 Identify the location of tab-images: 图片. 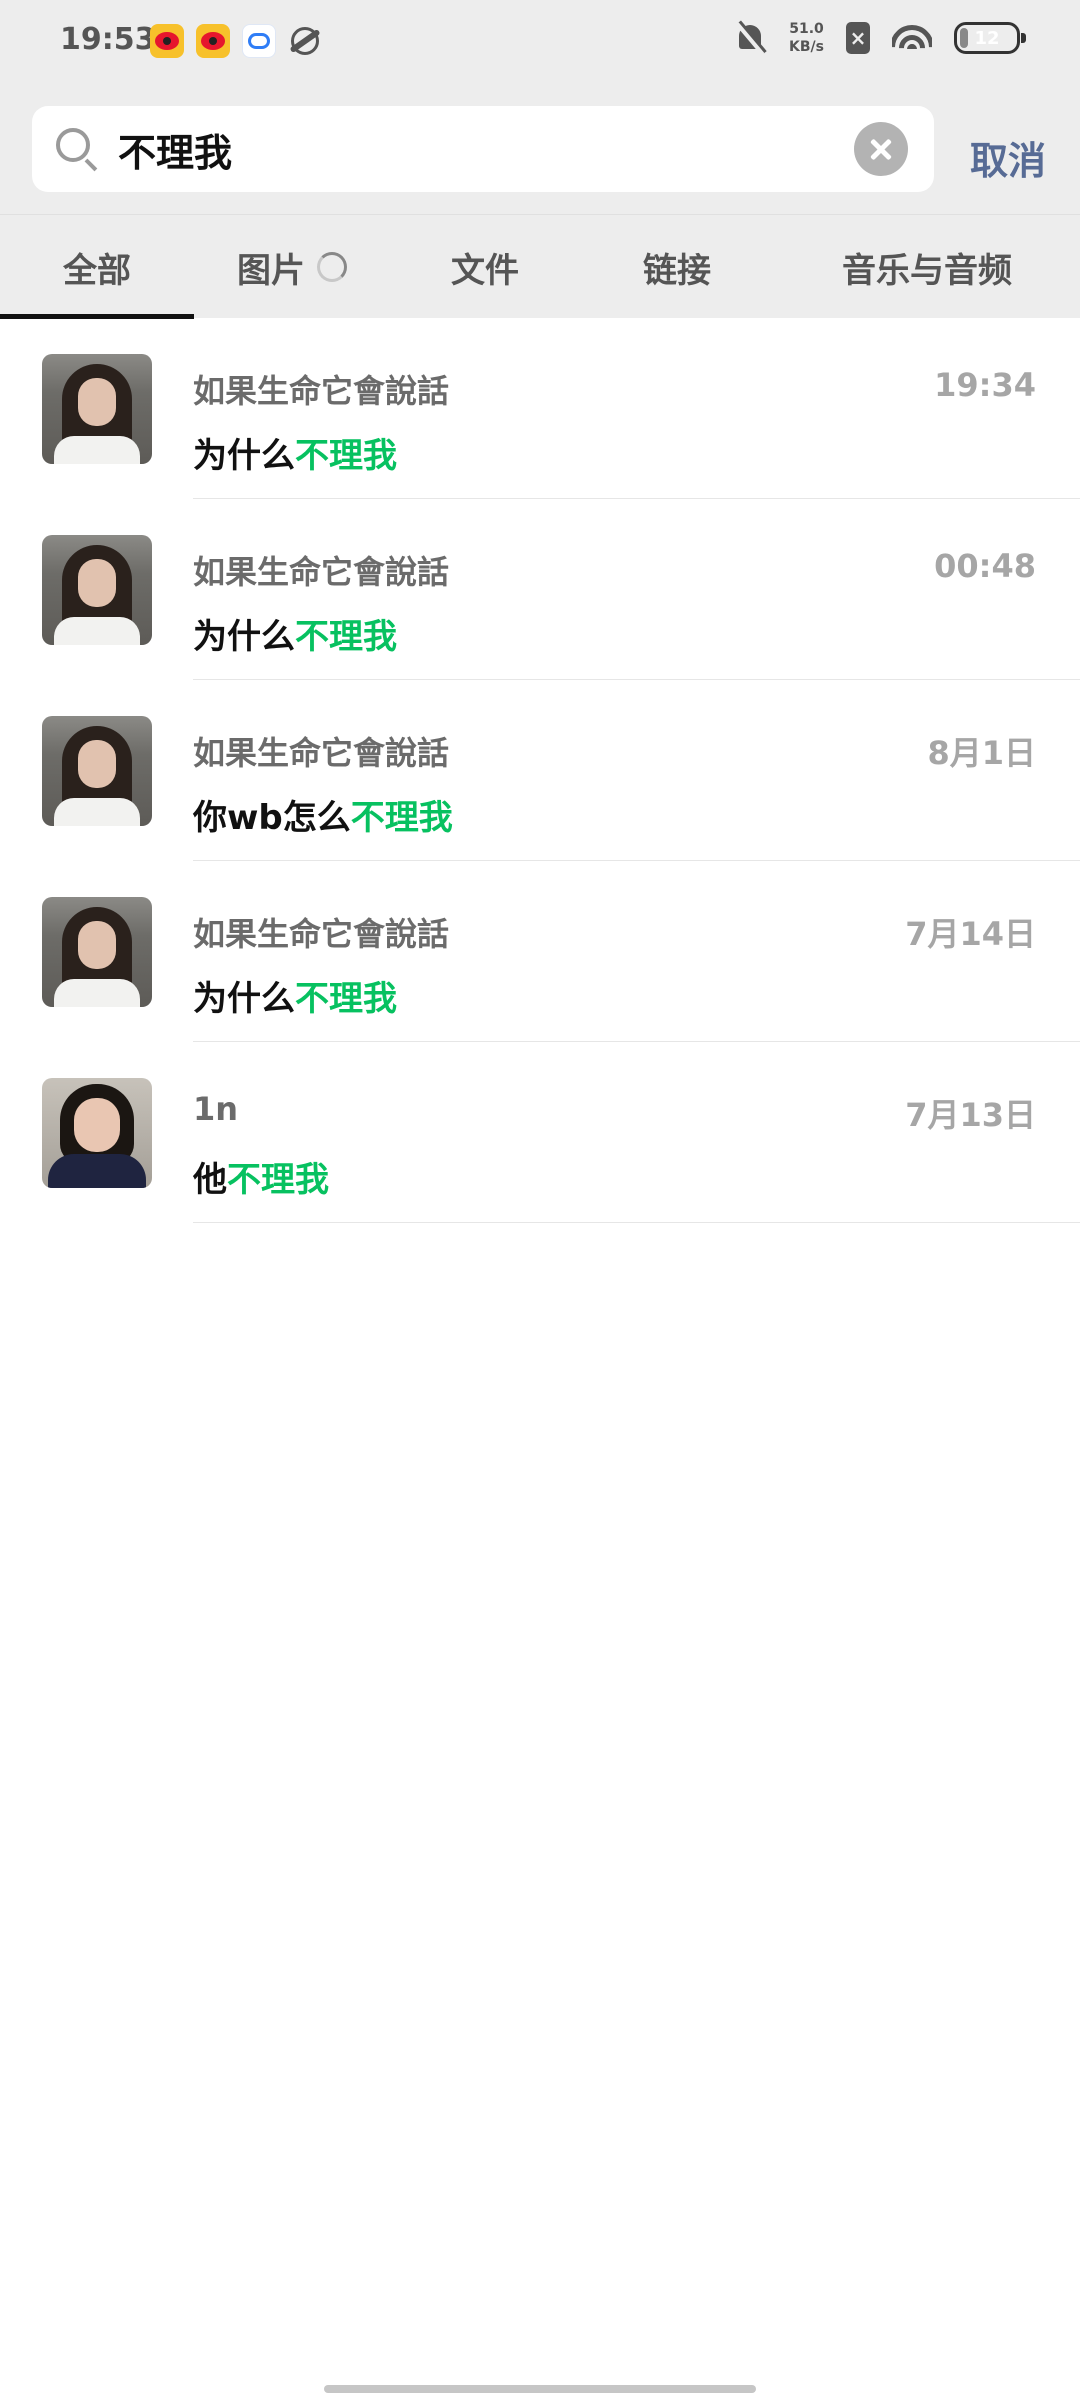
(292, 267).